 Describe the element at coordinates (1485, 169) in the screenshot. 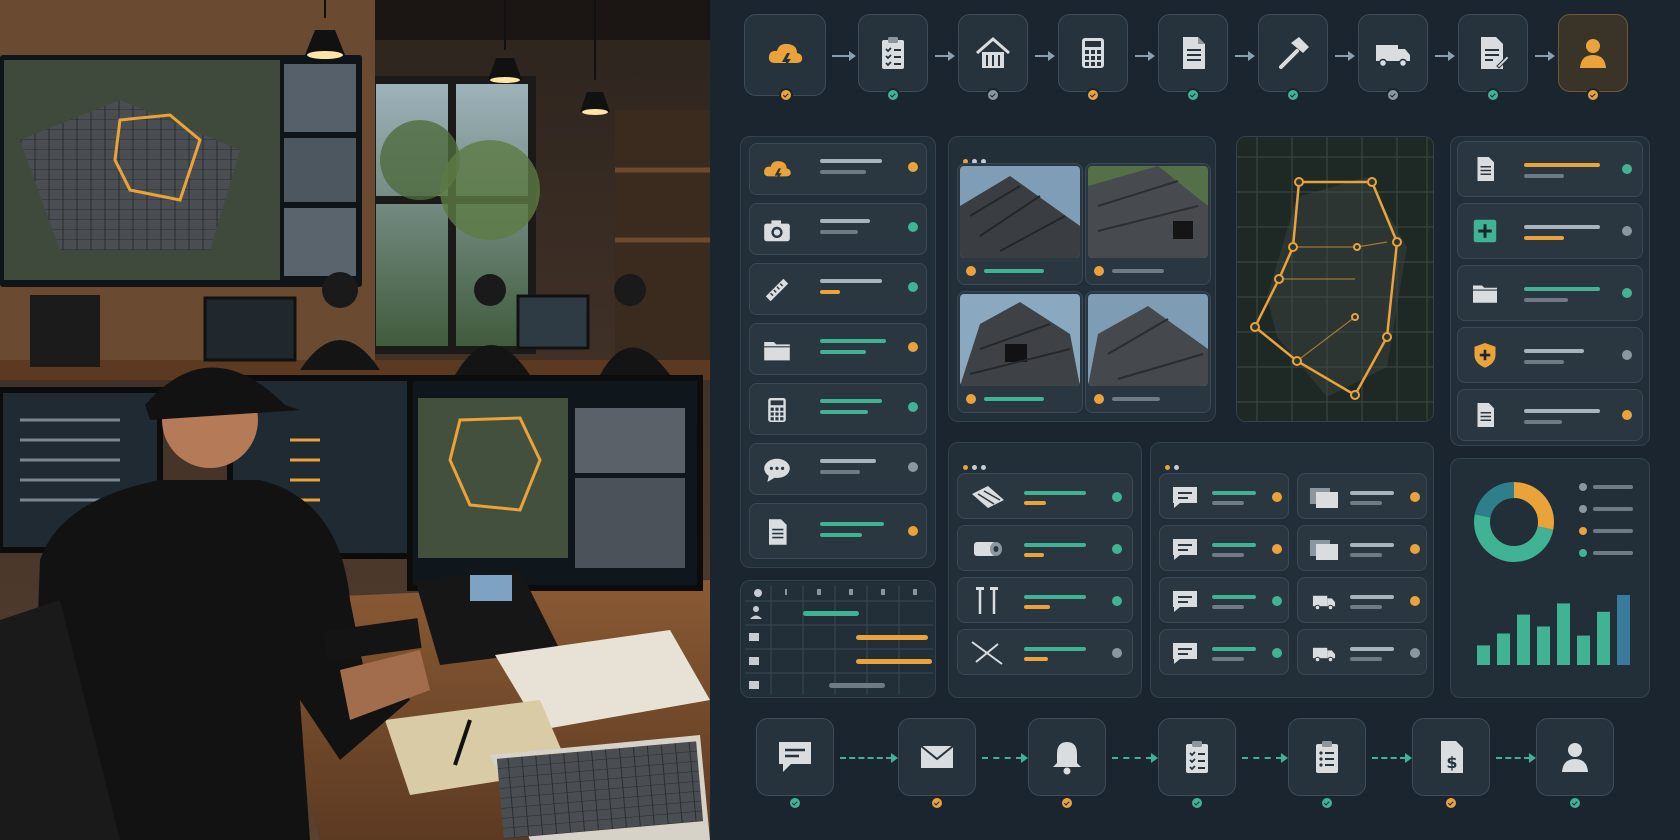

I see `document-icon` at that location.